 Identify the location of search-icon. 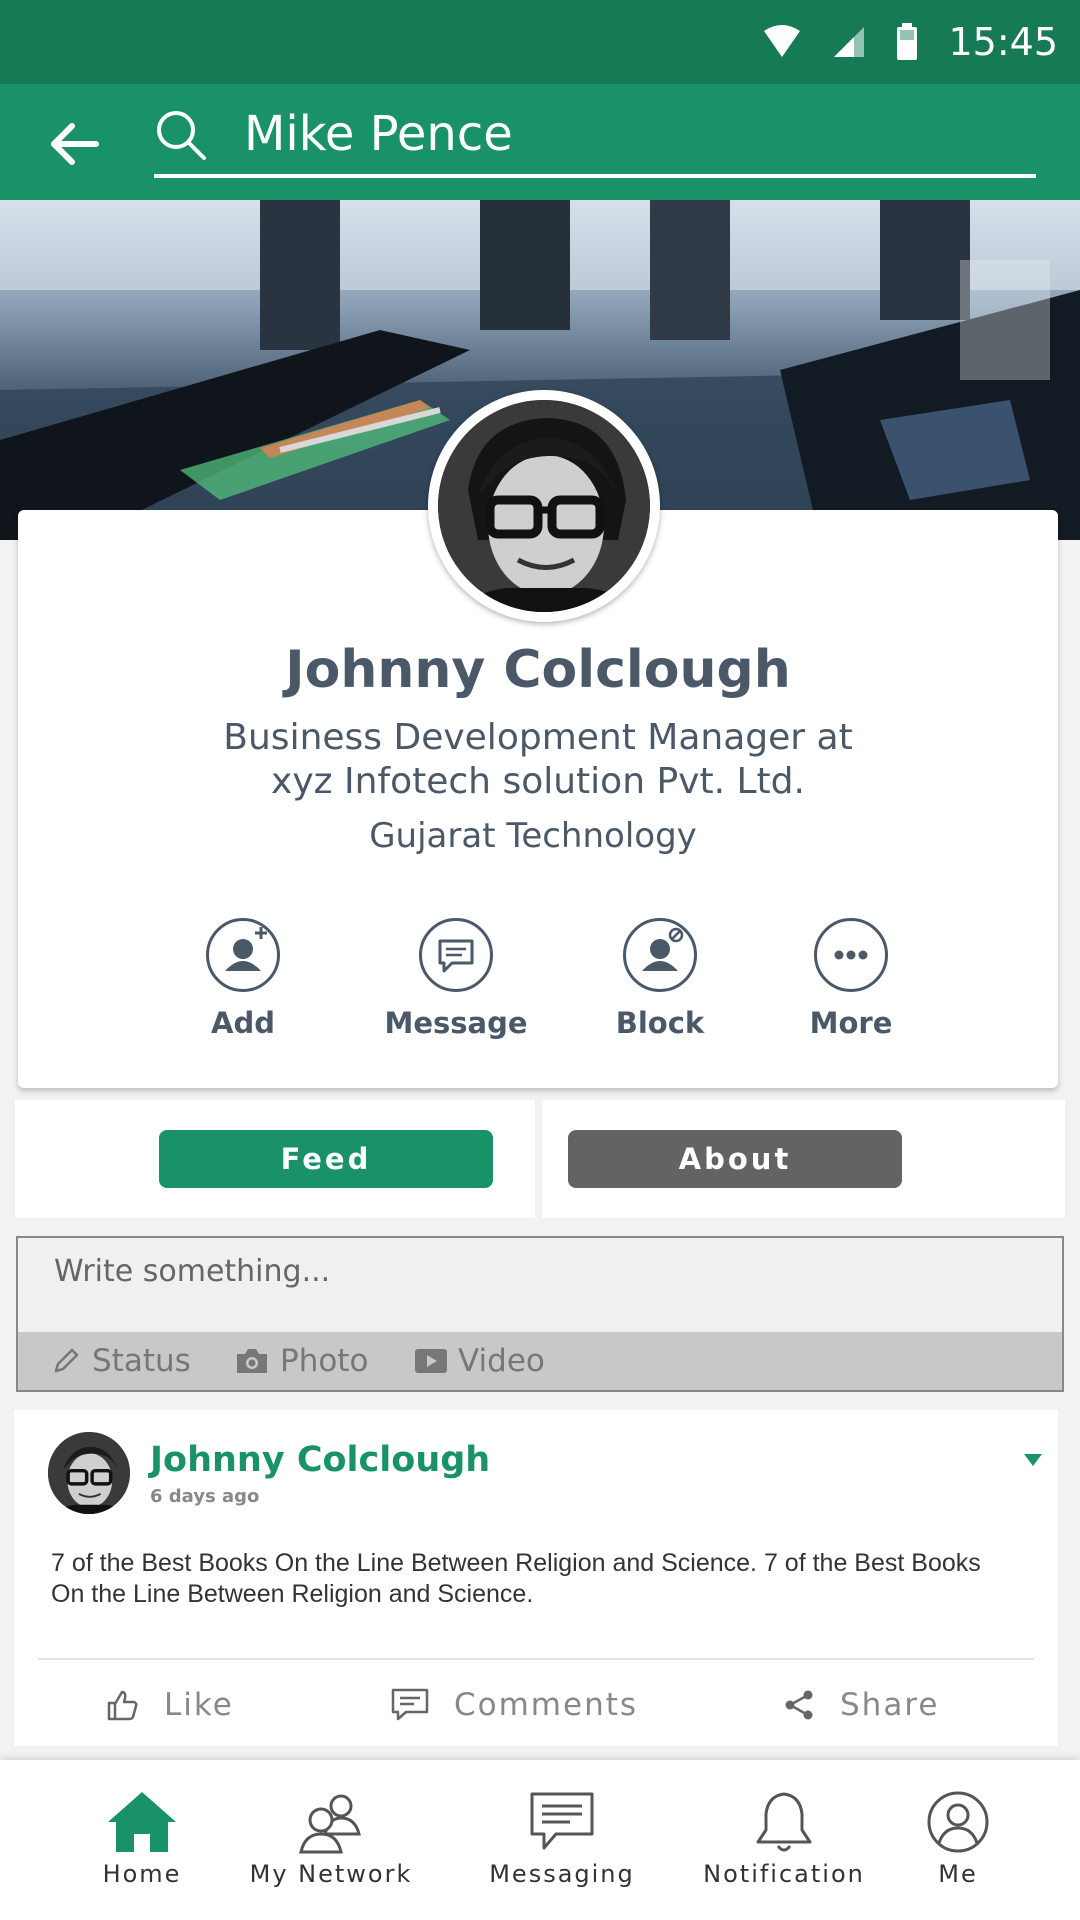
(181, 135).